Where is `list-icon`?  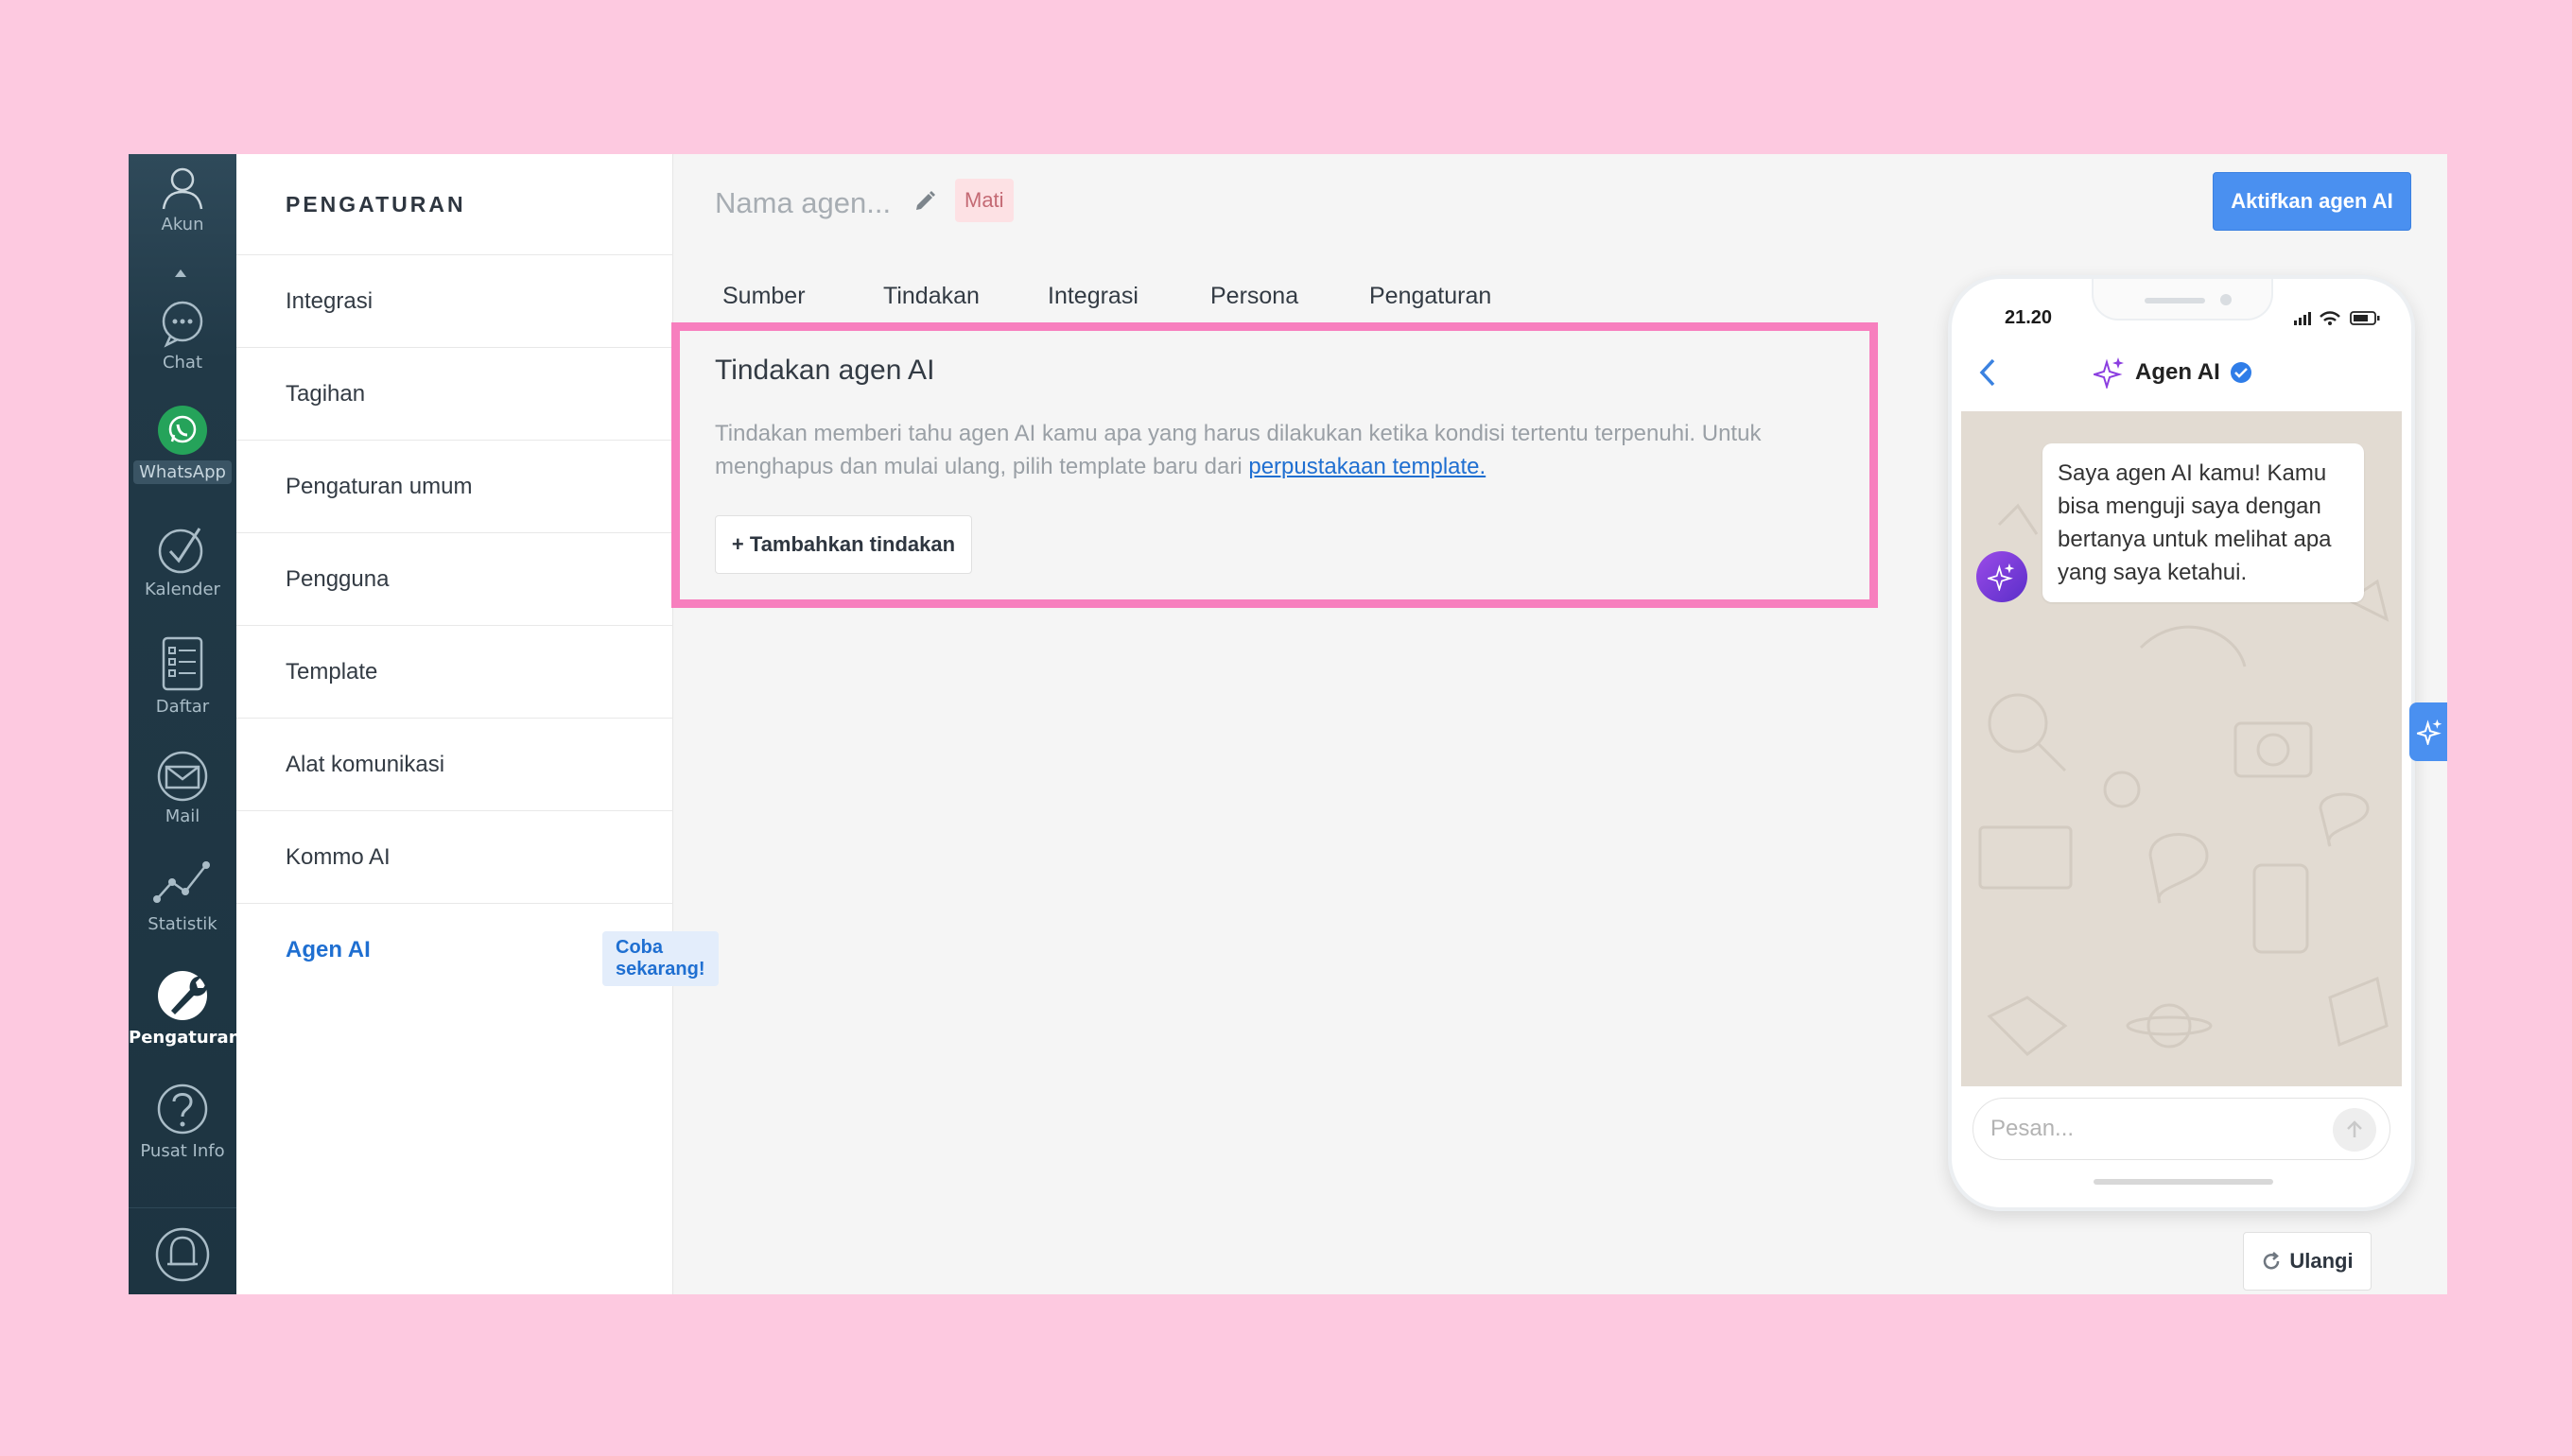 list-icon is located at coordinates (182, 663).